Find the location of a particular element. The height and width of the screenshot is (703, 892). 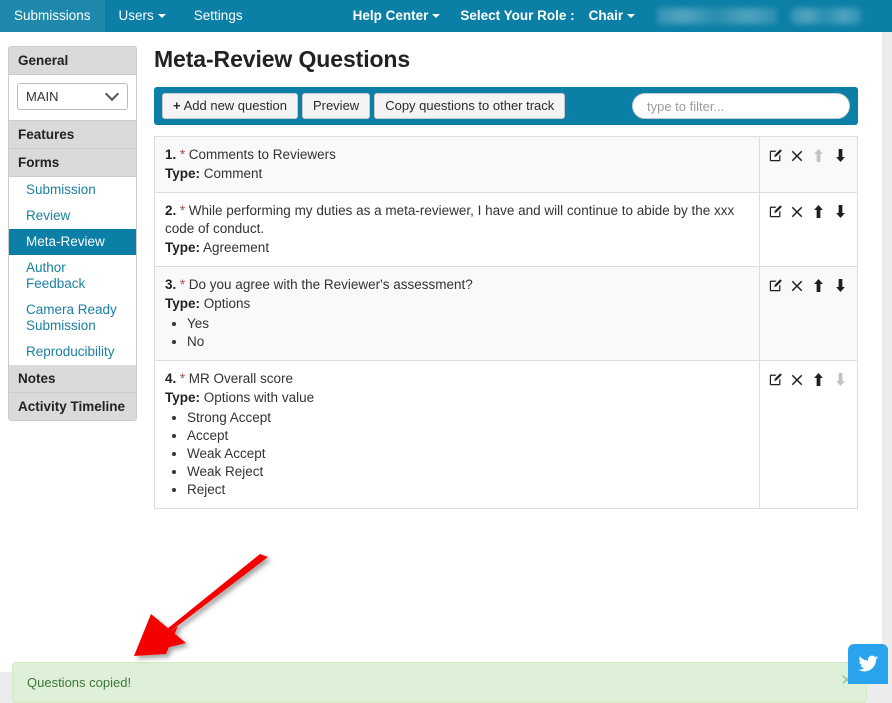

sidebar-heading-activity-timeline: Activity Timeline is located at coordinates (72, 406).